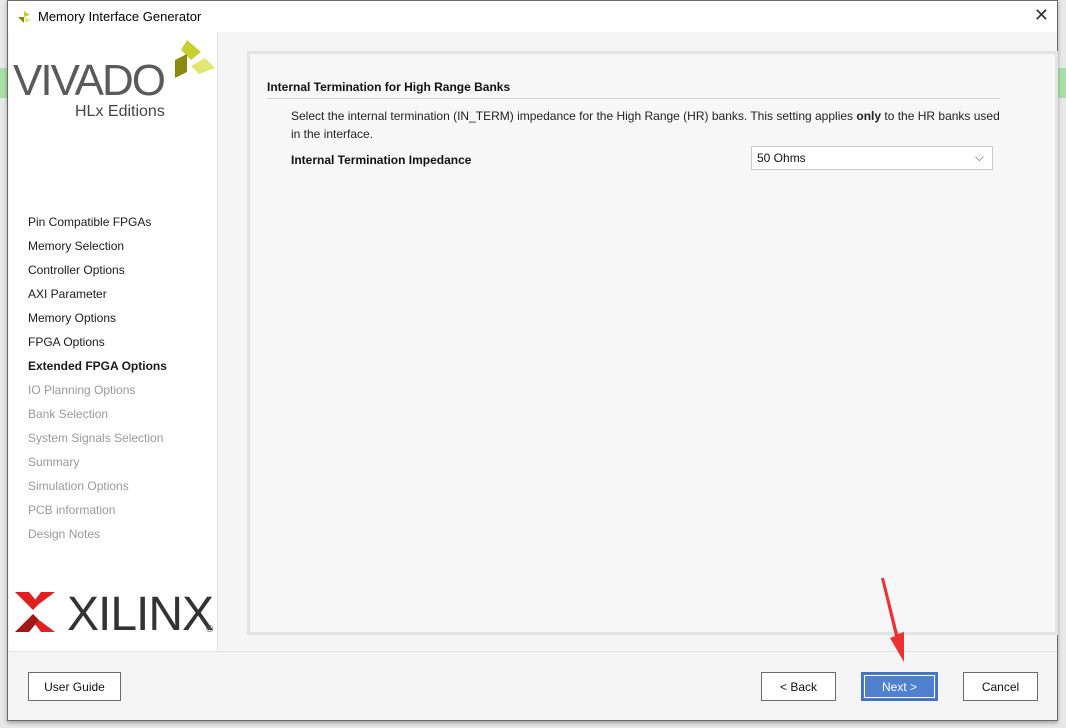  What do you see at coordinates (140, 614) in the screenshot?
I see `xilinx-logo-text: XILINX` at bounding box center [140, 614].